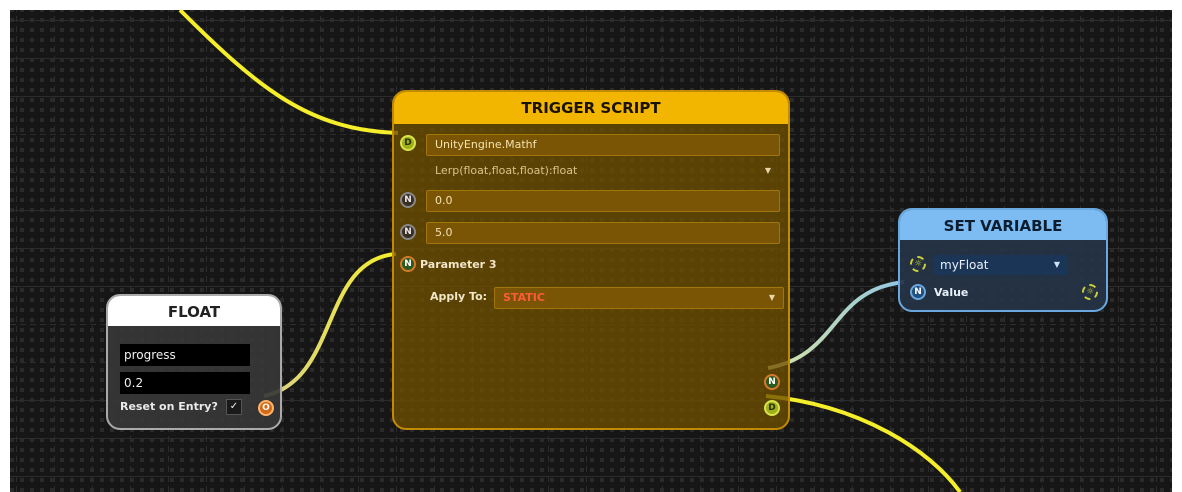 The image size is (1182, 492). Describe the element at coordinates (506, 170) in the screenshot. I see `method-value: Lerp(float,float,float):float` at that location.